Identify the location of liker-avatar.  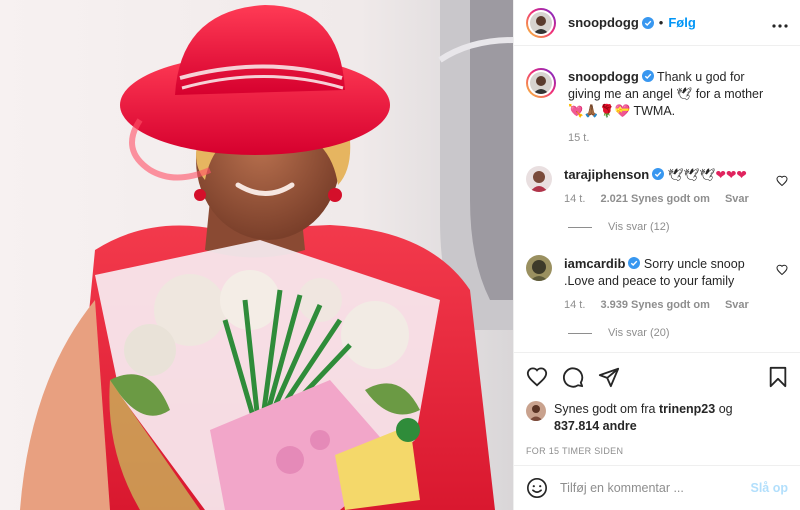
(536, 411).